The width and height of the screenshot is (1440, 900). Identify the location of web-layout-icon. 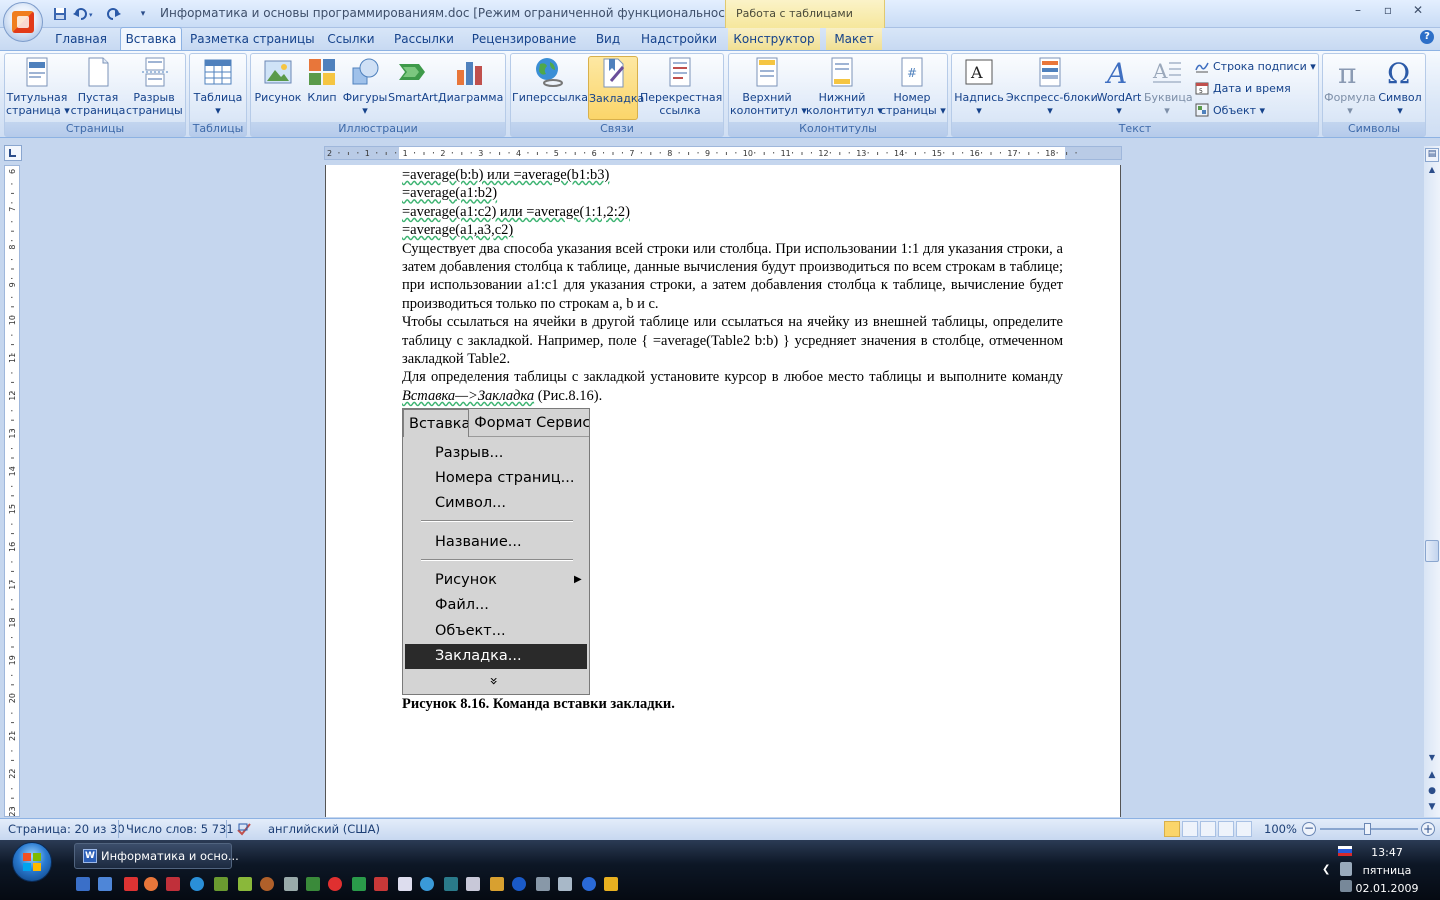
(1208, 829).